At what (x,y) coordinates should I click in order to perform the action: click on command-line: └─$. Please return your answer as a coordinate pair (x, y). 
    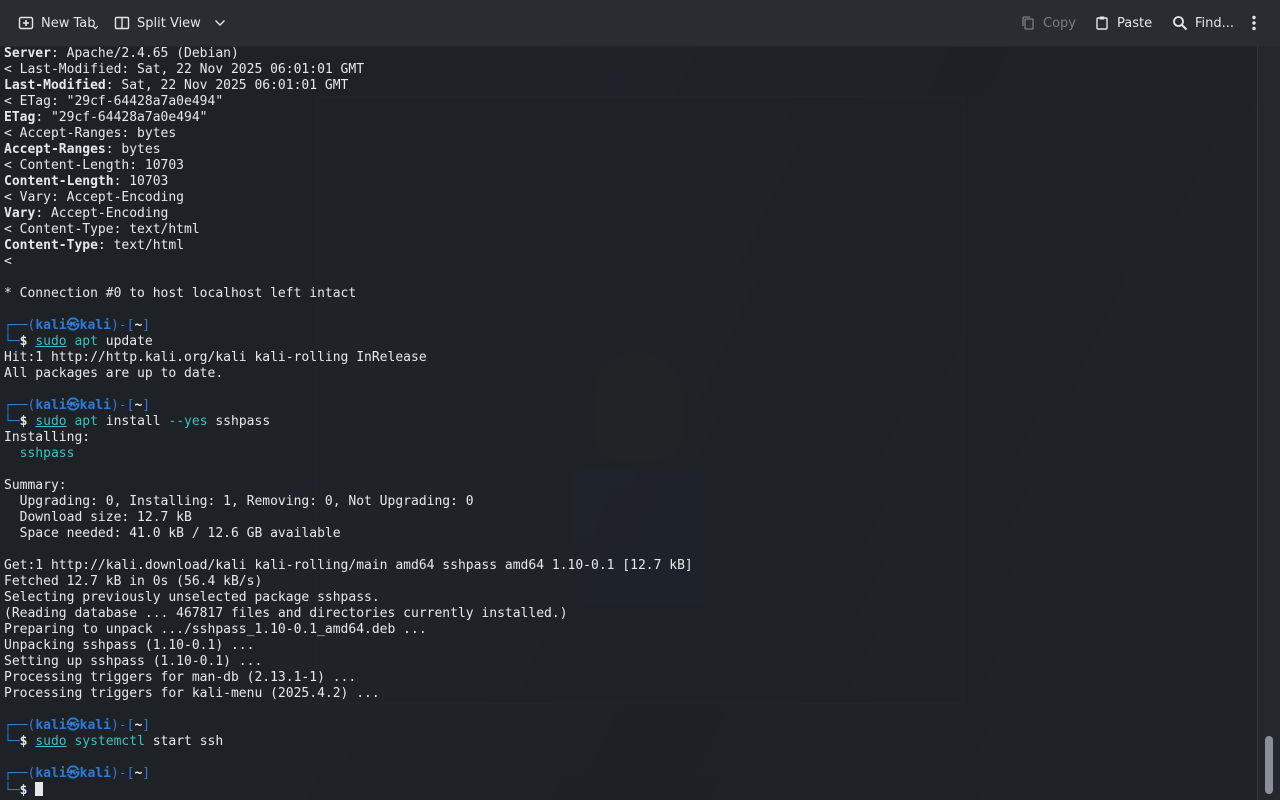
    Looking at the image, I should click on (629, 790).